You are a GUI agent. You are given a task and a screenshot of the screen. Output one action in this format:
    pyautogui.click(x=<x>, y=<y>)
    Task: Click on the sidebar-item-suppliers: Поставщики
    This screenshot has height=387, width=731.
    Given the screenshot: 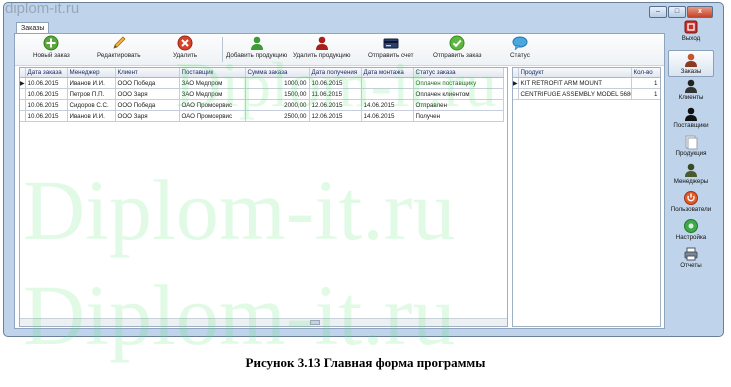 What is the action you would take?
    pyautogui.click(x=691, y=119)
    